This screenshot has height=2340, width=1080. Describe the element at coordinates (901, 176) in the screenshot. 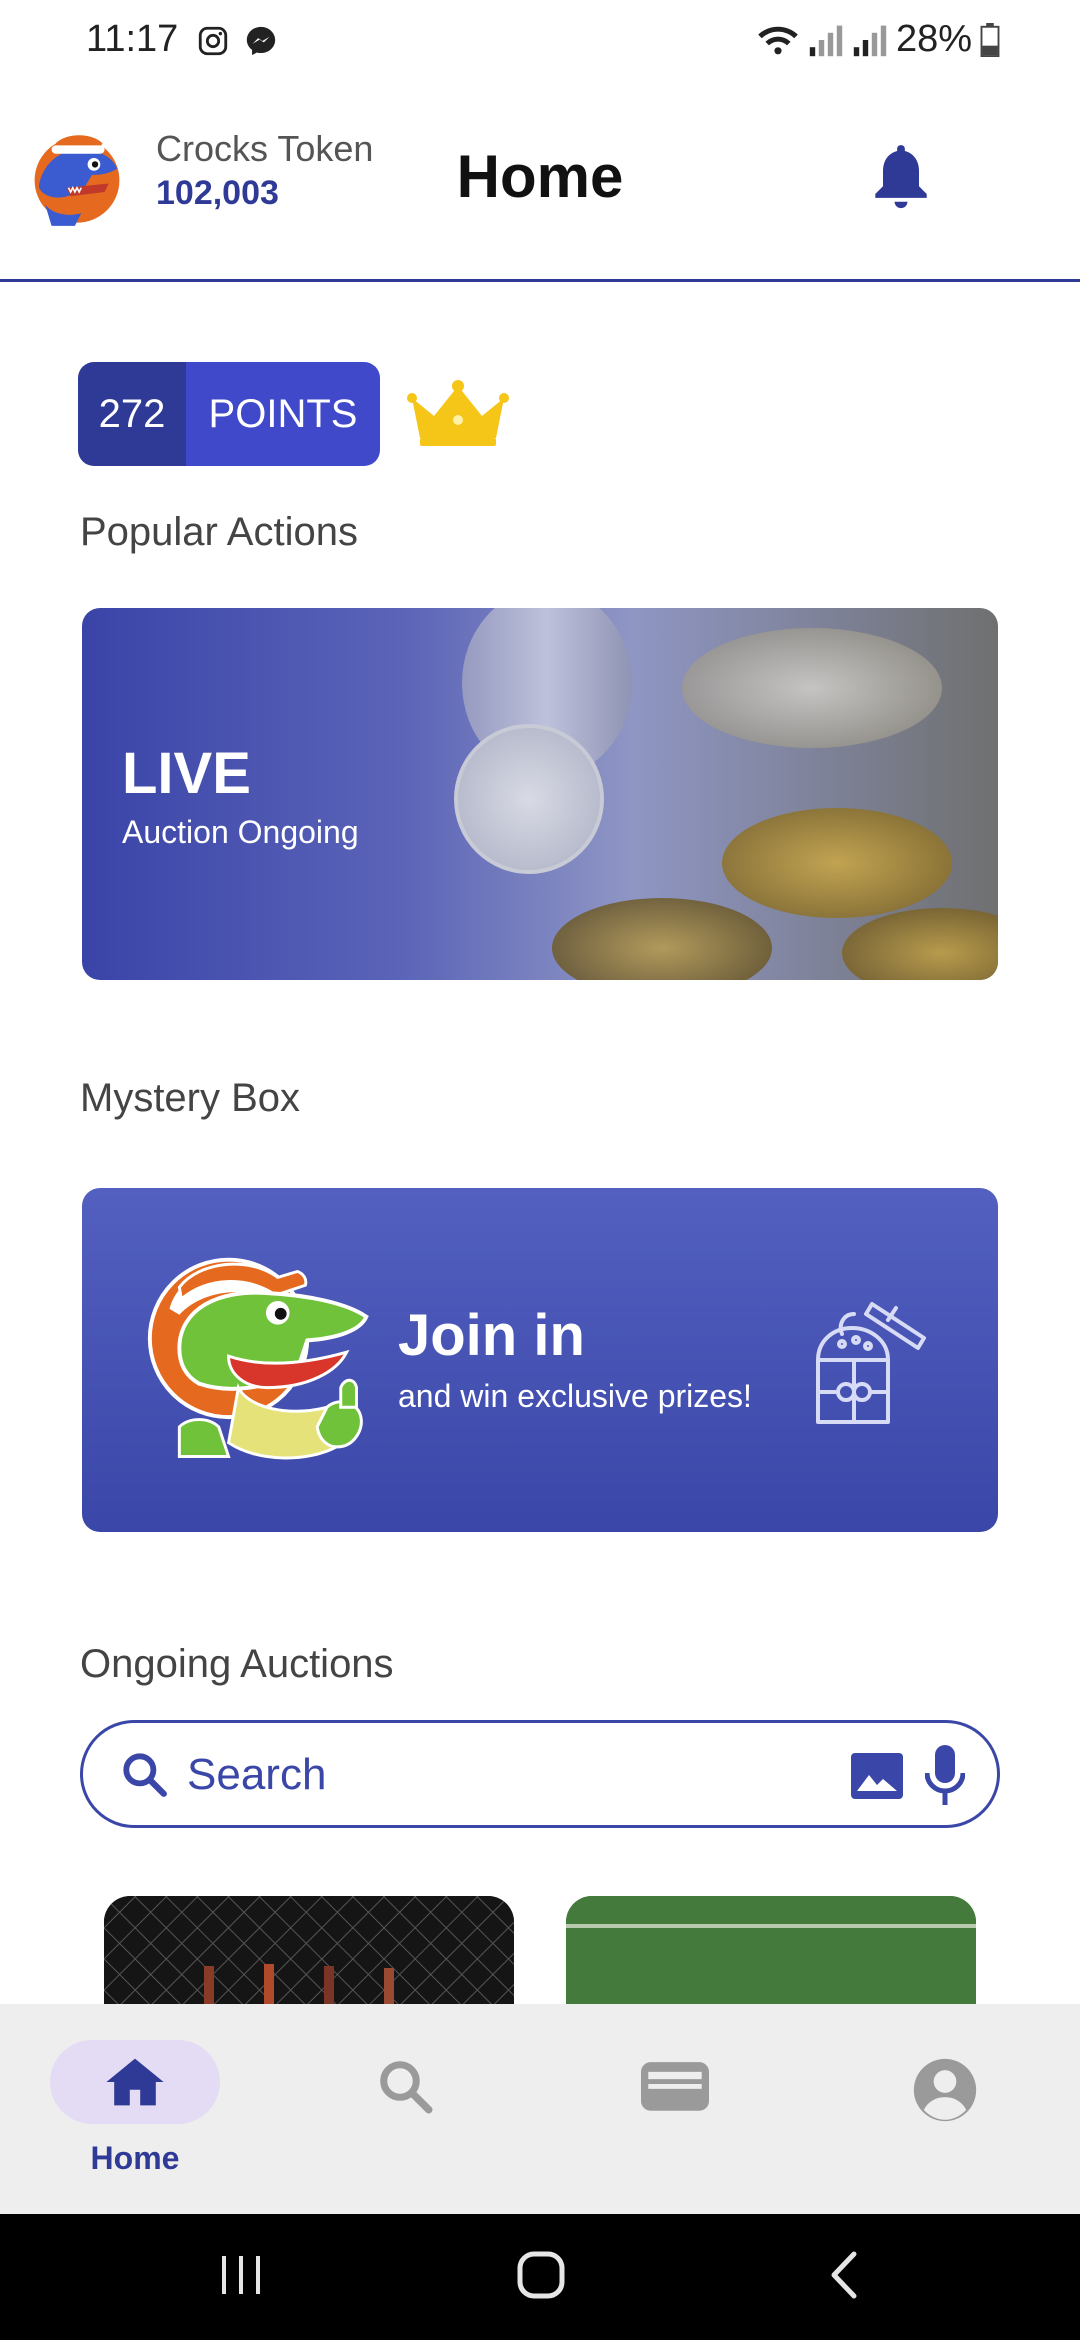

I see `bell-icon` at that location.